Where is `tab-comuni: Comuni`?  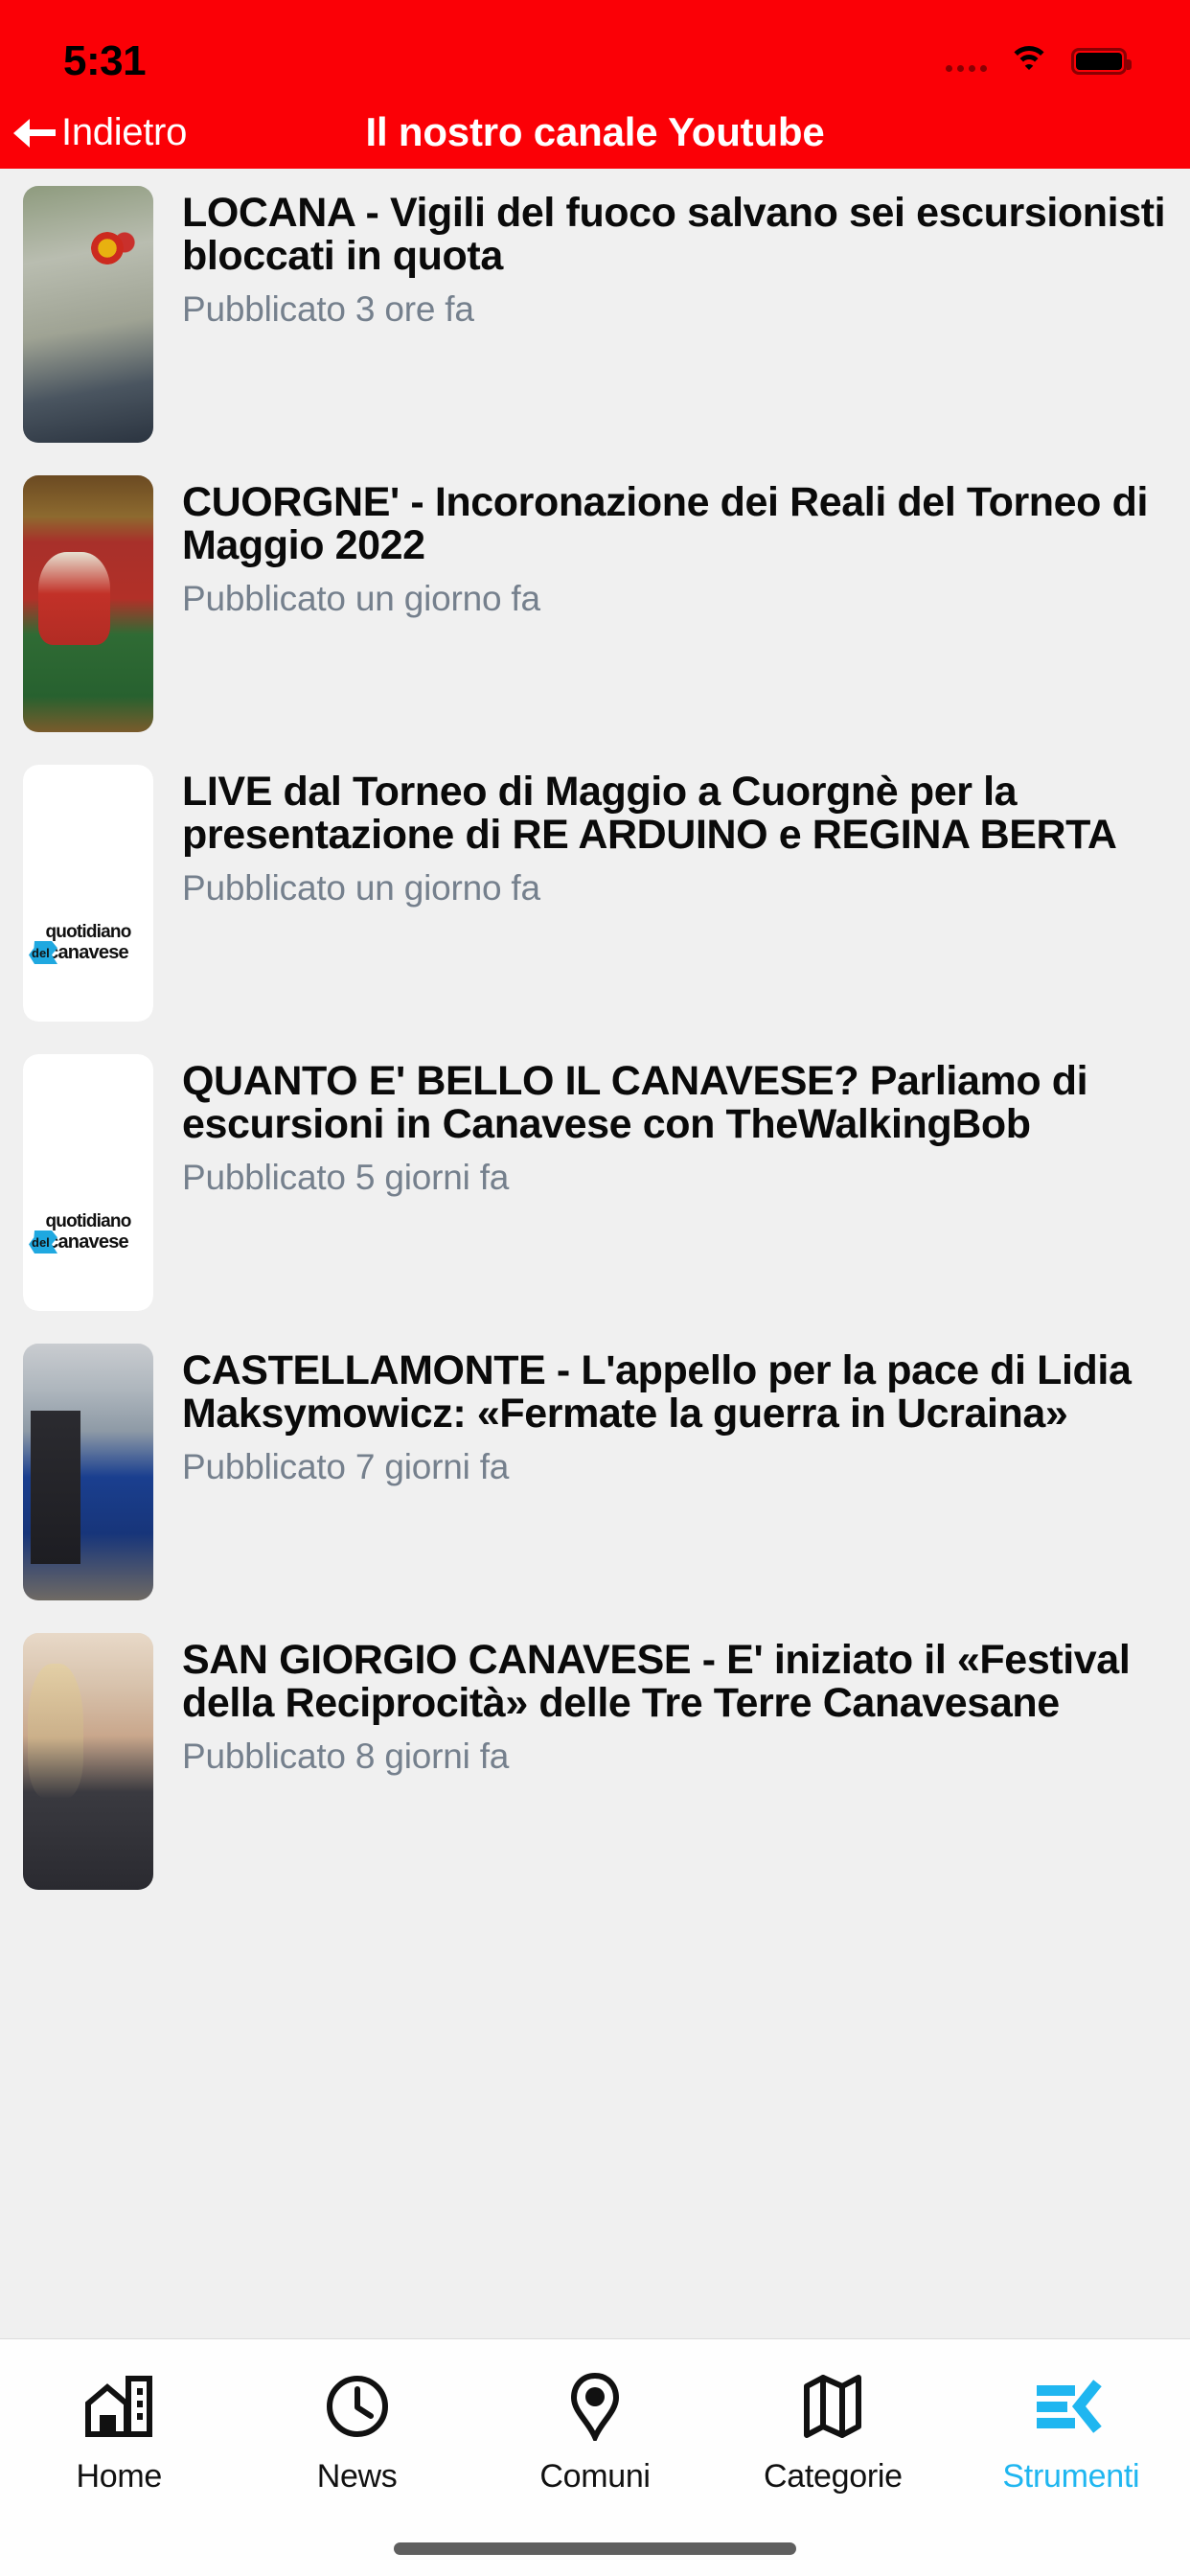 tab-comuni: Comuni is located at coordinates (595, 2434).